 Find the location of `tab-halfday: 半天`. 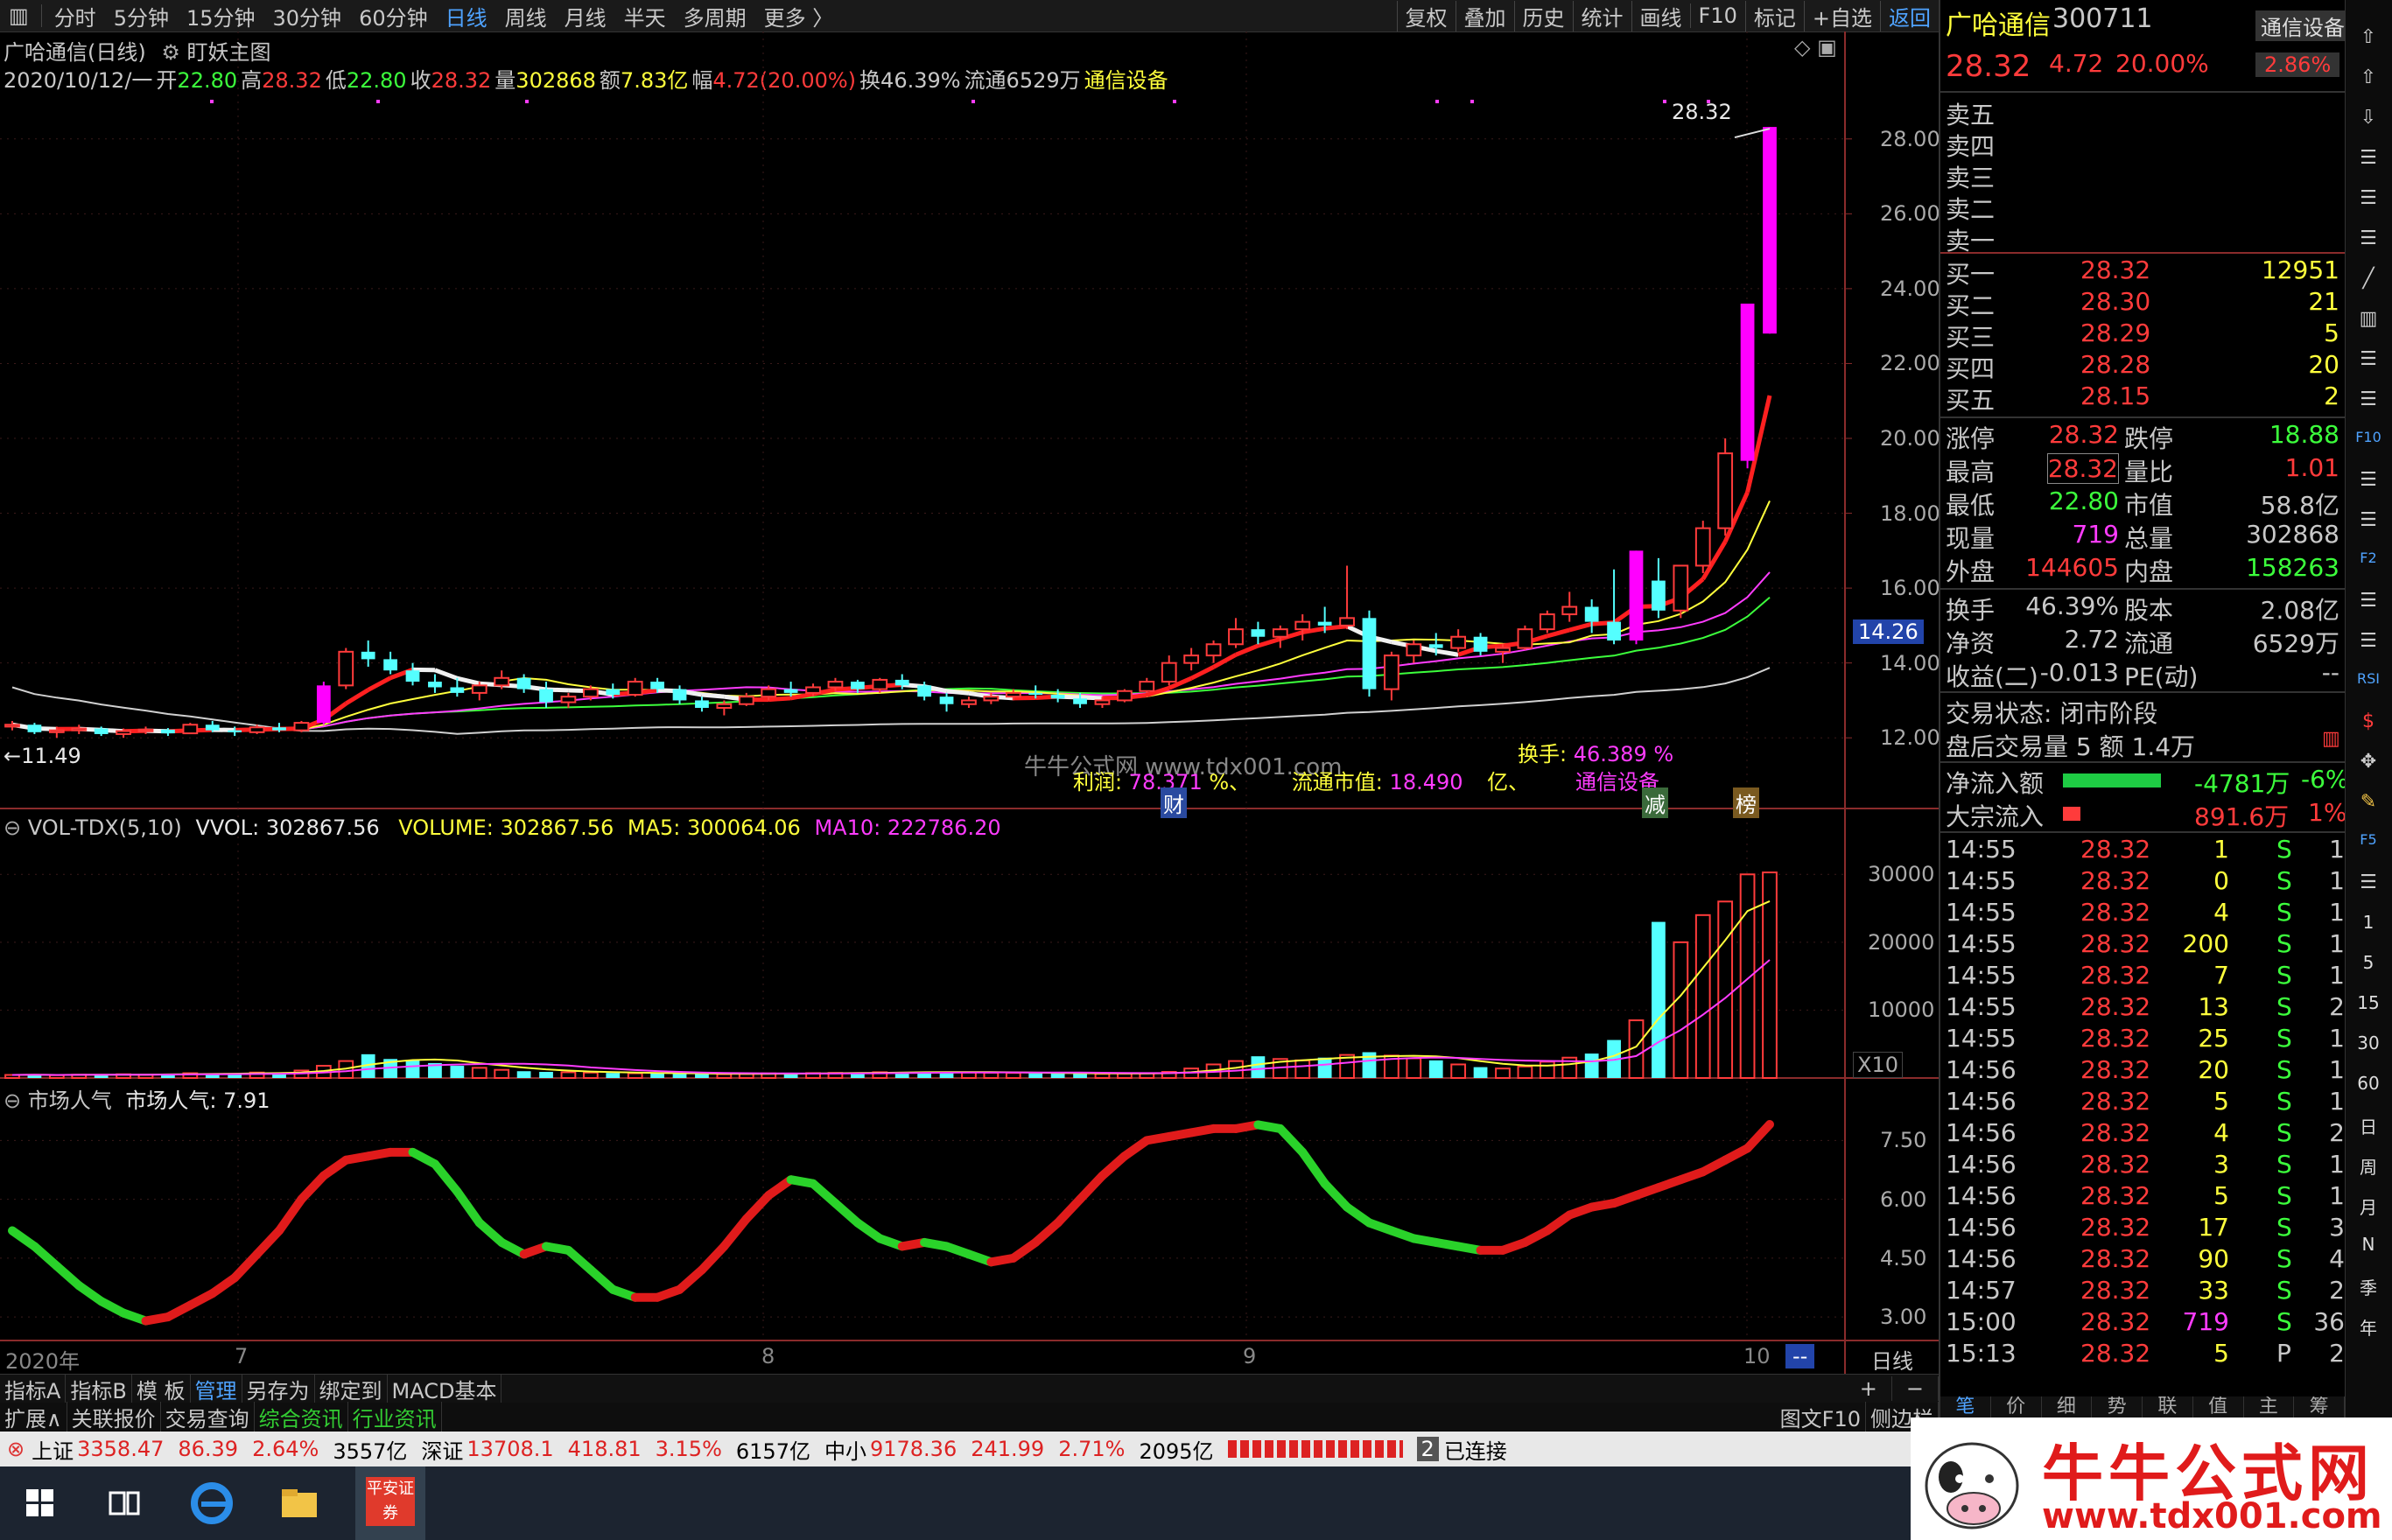

tab-halfday: 半天 is located at coordinates (645, 16).